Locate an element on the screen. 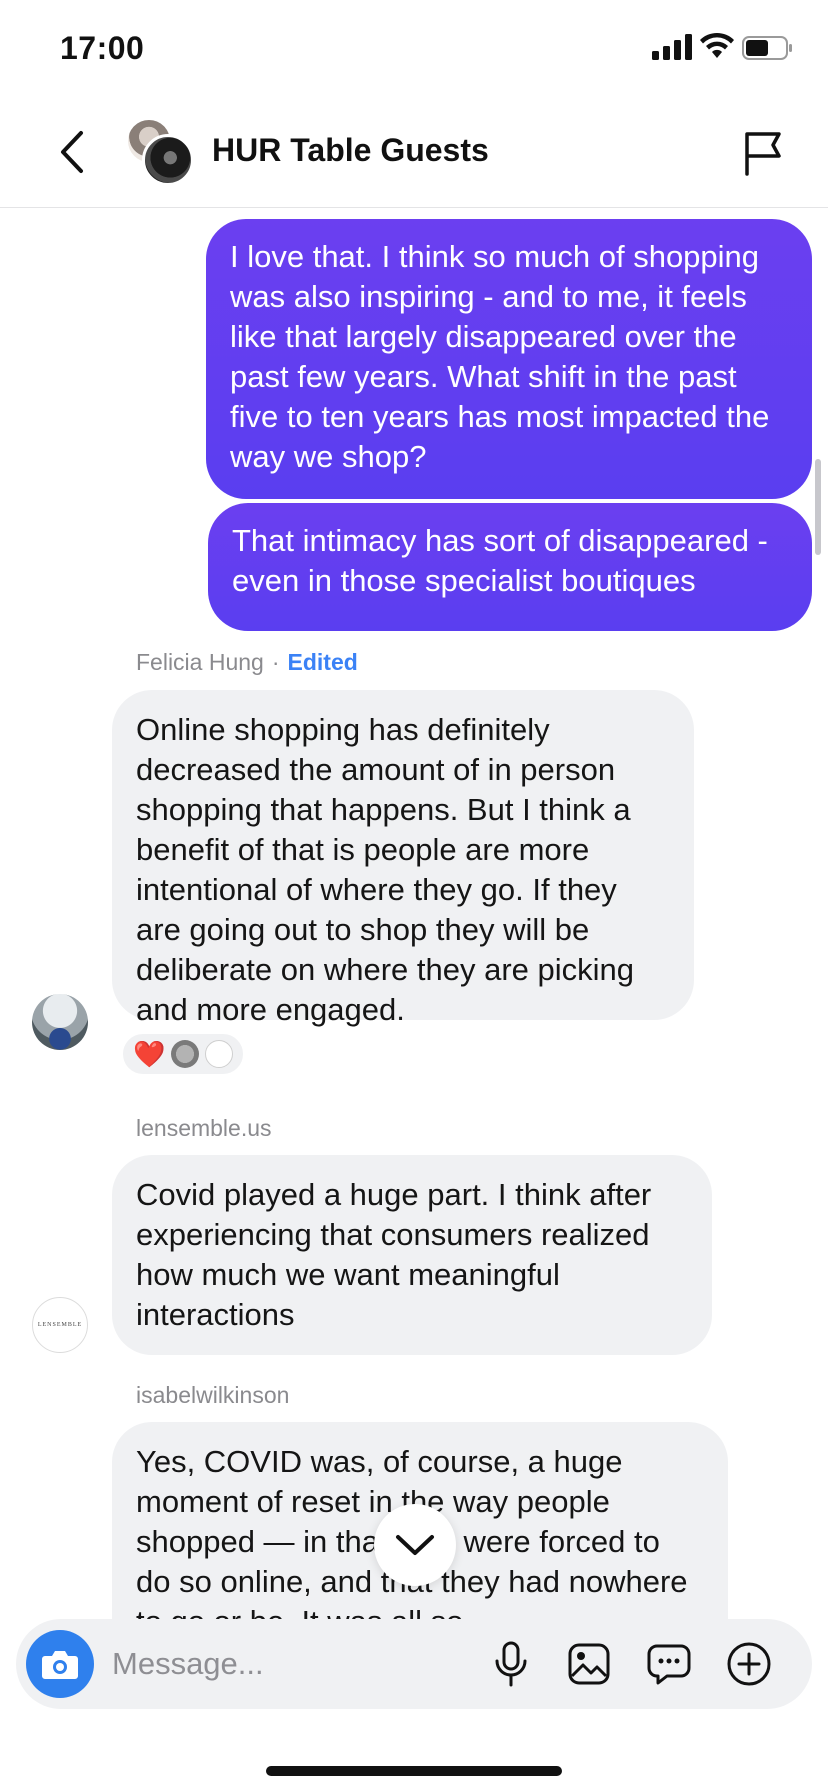 This screenshot has height=1792, width=828. group-avatar is located at coordinates (160, 152).